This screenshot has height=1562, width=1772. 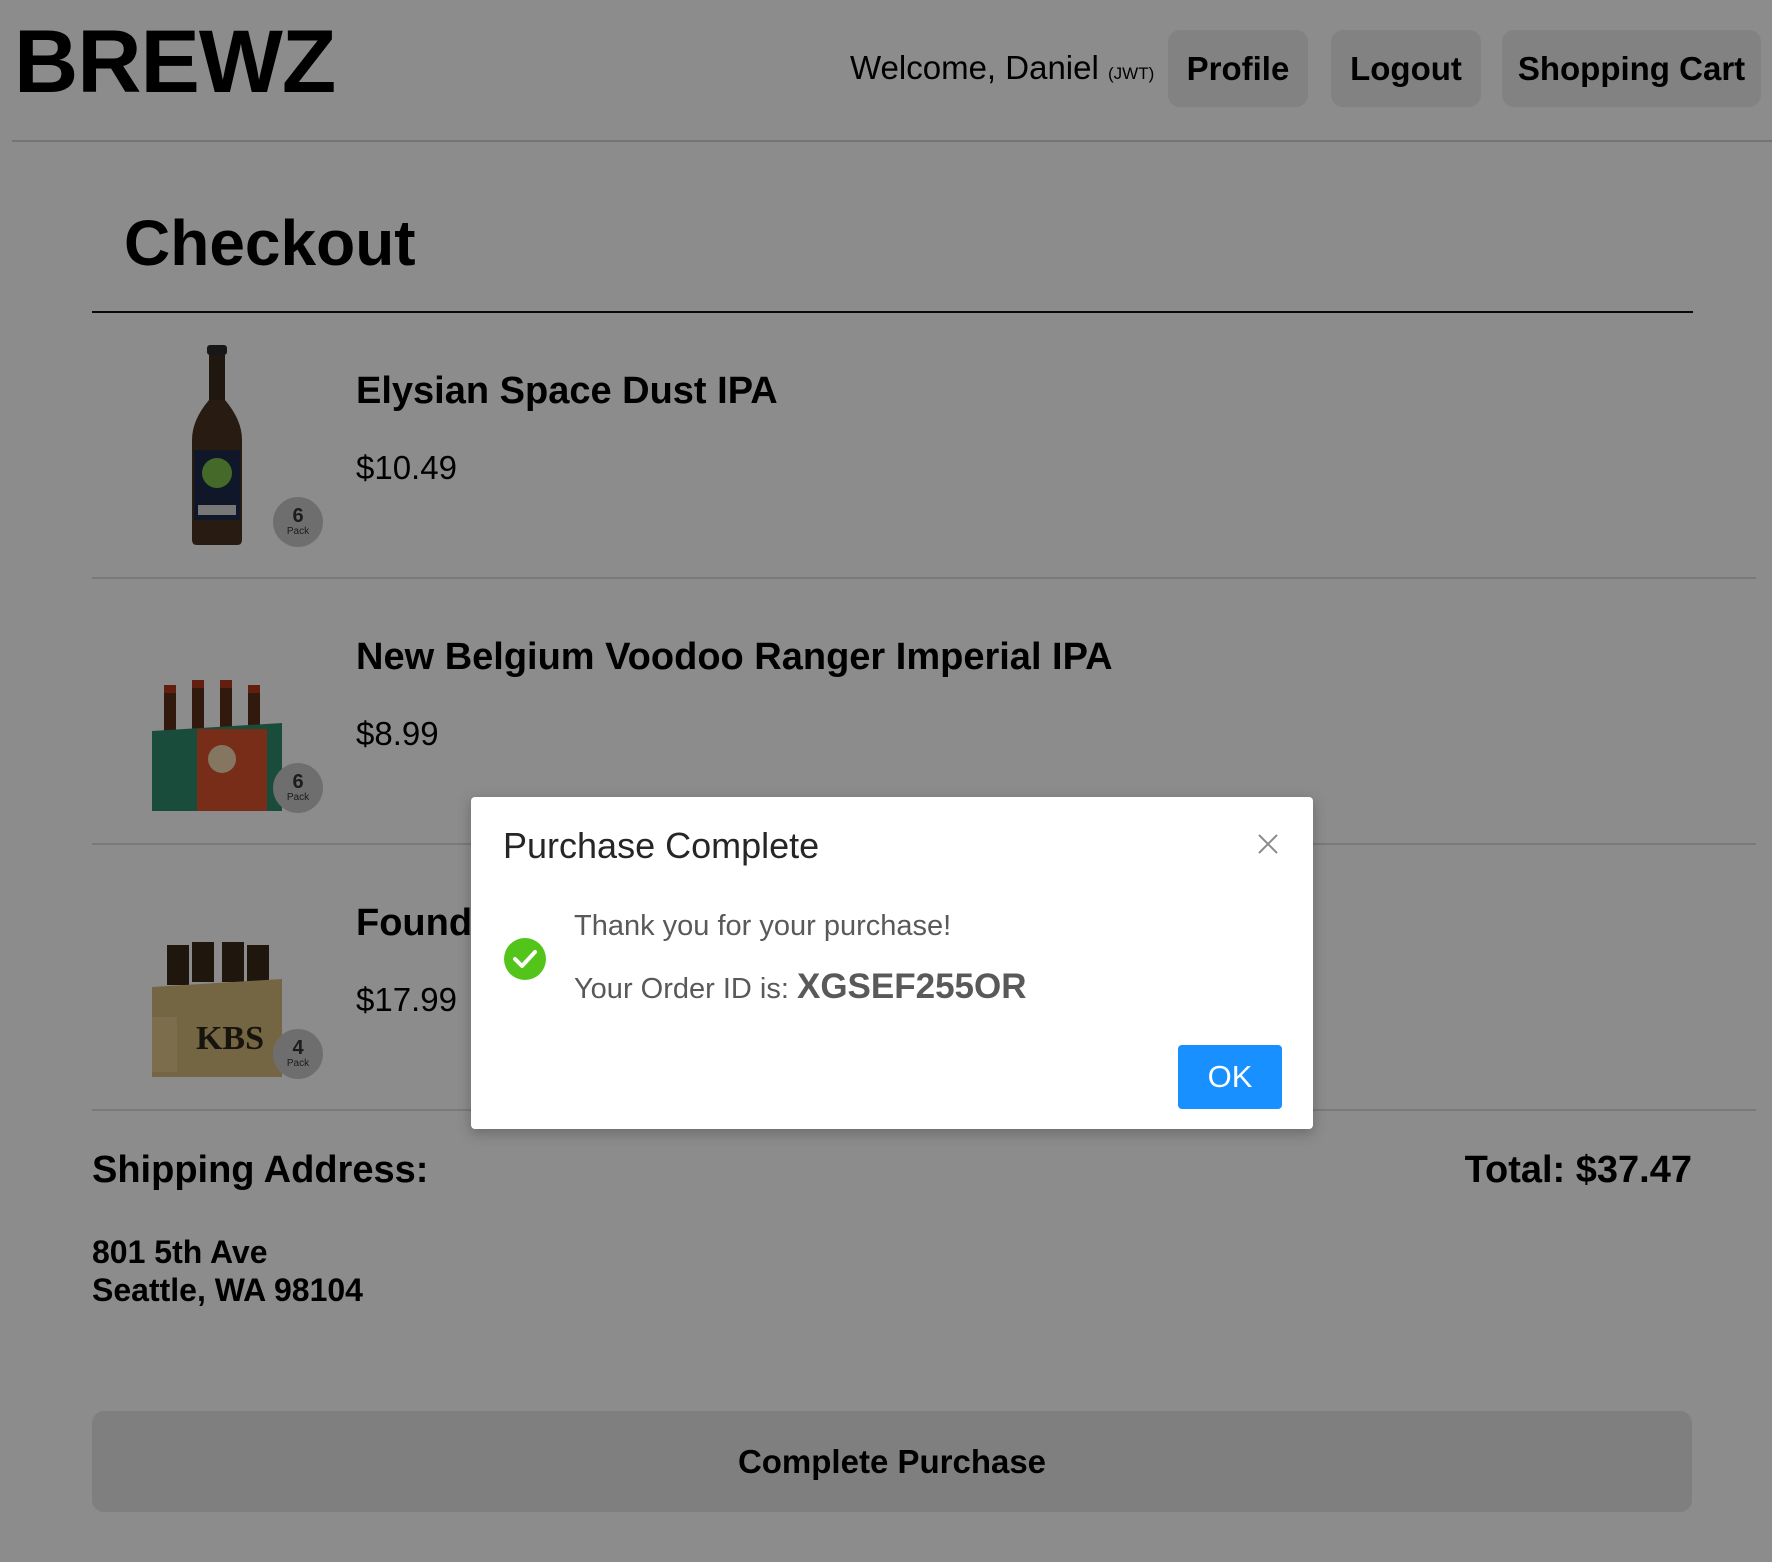 I want to click on order-id-line: Your Order ID is: XGSEF255OR, so click(x=800, y=988).